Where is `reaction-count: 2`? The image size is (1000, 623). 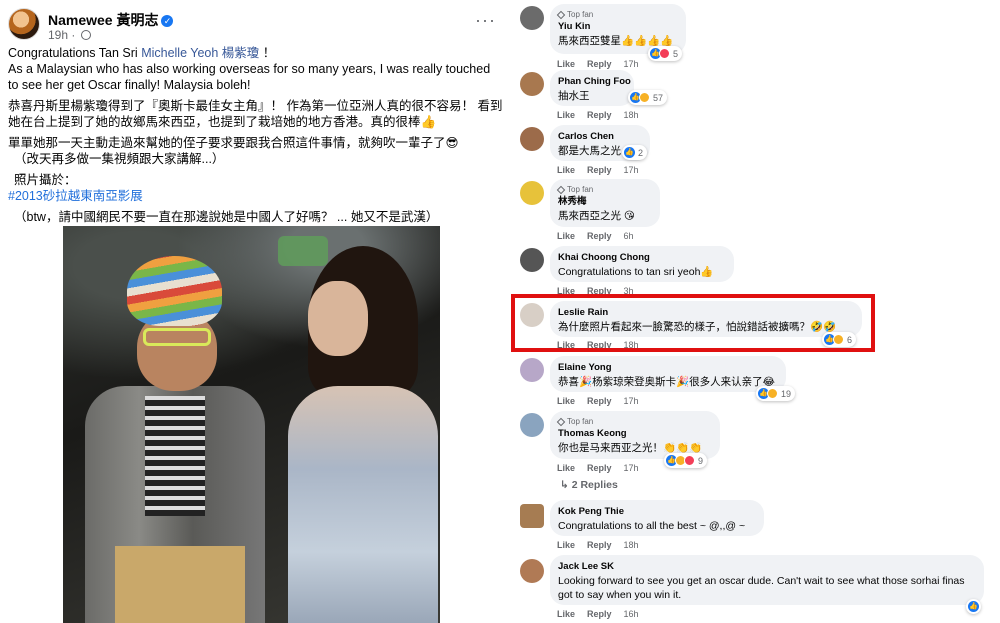
reaction-count: 2 is located at coordinates (641, 152).